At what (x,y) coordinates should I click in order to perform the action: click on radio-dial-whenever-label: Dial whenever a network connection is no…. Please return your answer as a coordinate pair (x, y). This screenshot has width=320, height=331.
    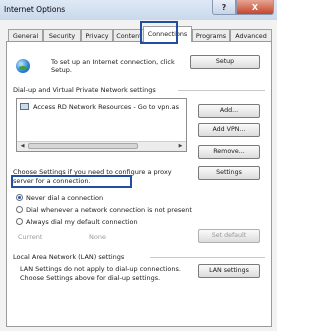
    Looking at the image, I should click on (109, 210).